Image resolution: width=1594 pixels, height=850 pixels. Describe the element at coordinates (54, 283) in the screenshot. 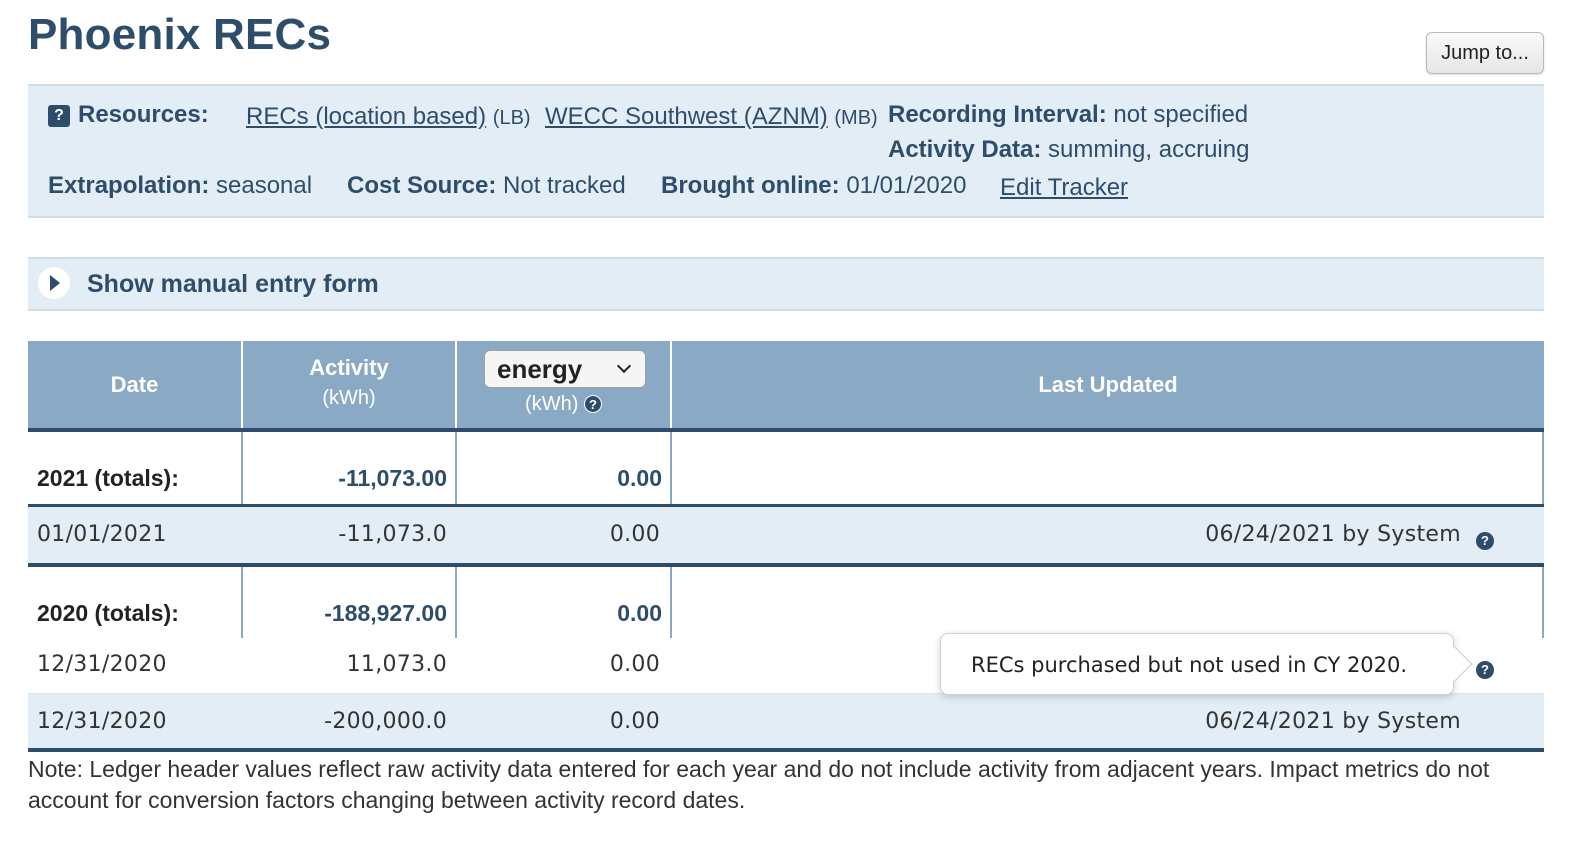

I see `expand-toggle-icon` at that location.